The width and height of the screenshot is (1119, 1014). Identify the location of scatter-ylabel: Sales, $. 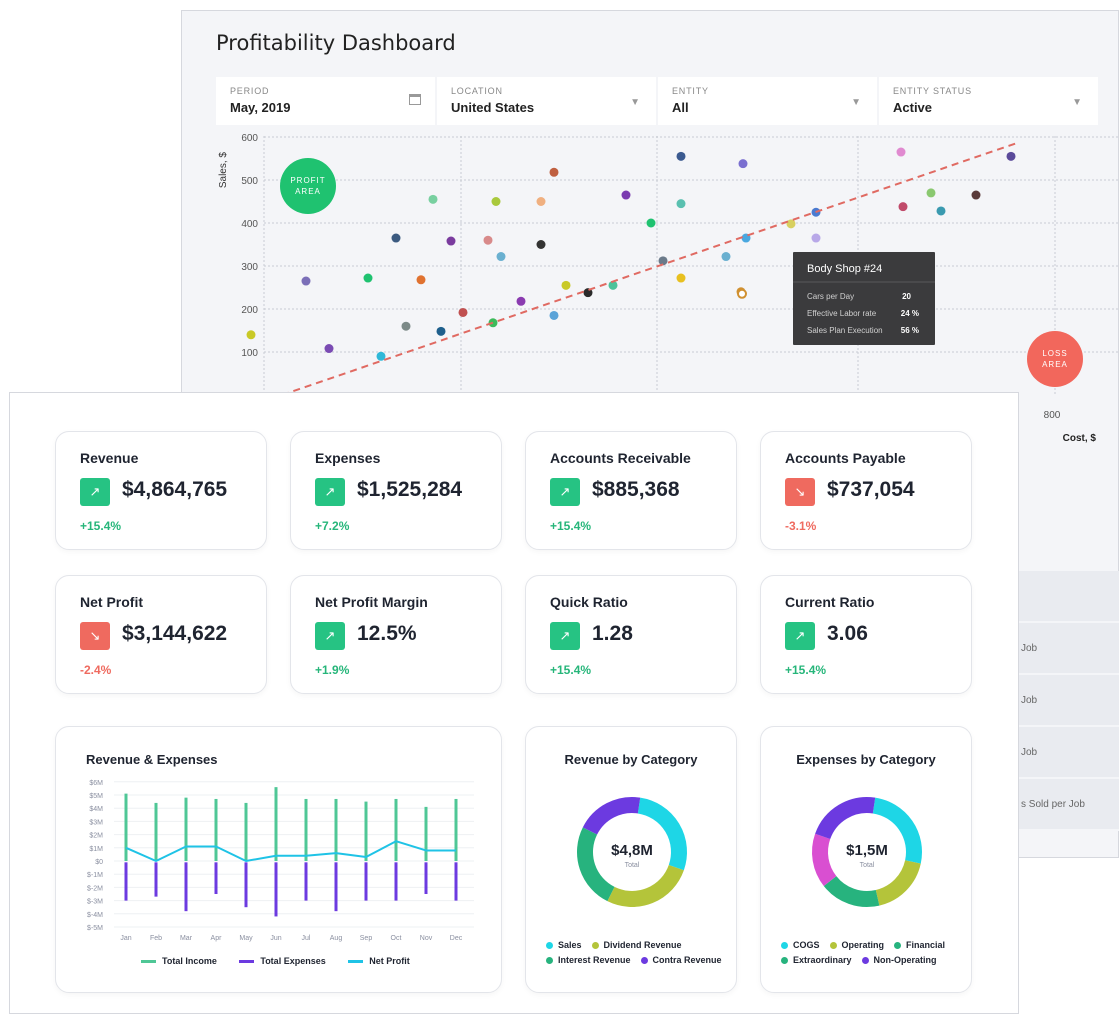
(223, 170).